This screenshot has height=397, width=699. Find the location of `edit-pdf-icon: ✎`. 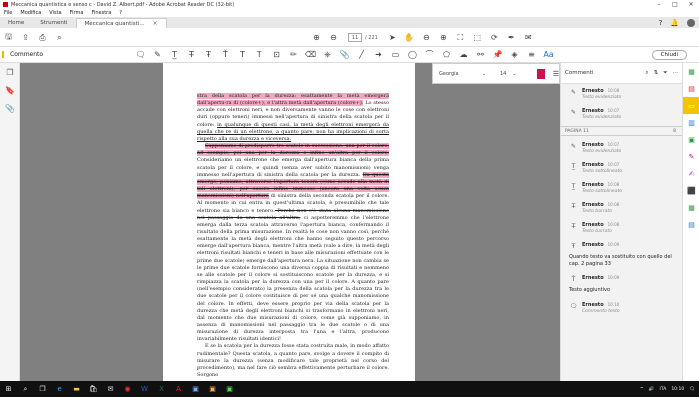

edit-pdf-icon: ✎ is located at coordinates (691, 156).